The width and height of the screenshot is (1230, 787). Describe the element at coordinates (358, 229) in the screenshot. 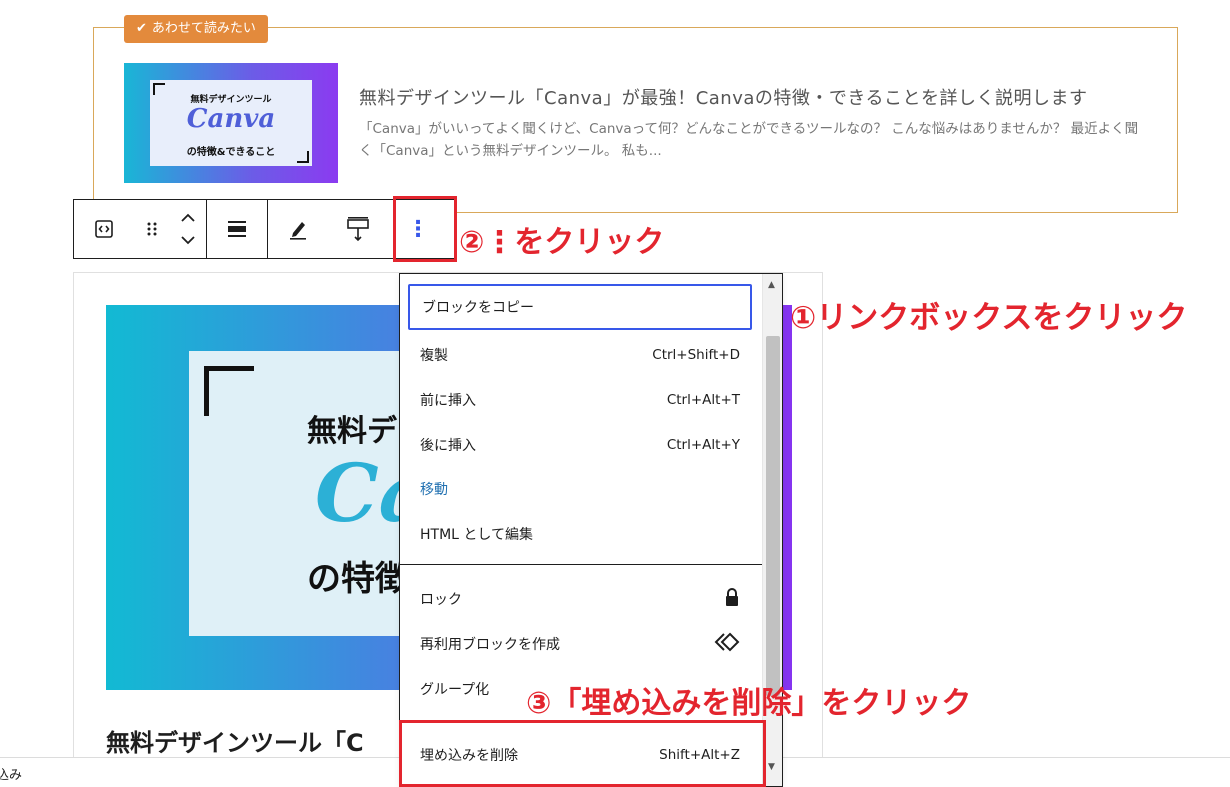

I see `resize-icon` at that location.